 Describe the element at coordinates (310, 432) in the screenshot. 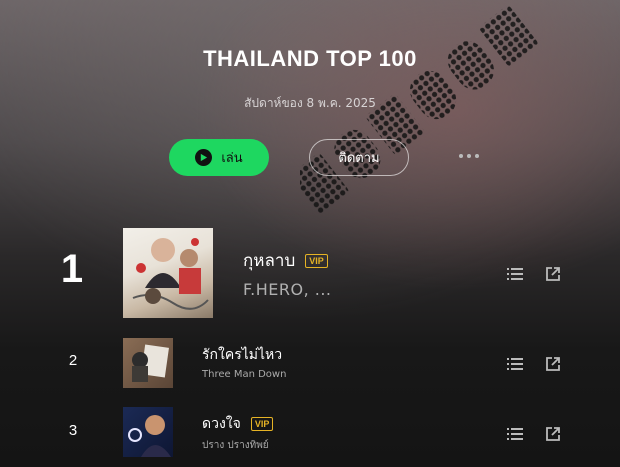

I see `track-row: 3 ดวงใจ VIP ปราง ปรางทิพย์` at that location.